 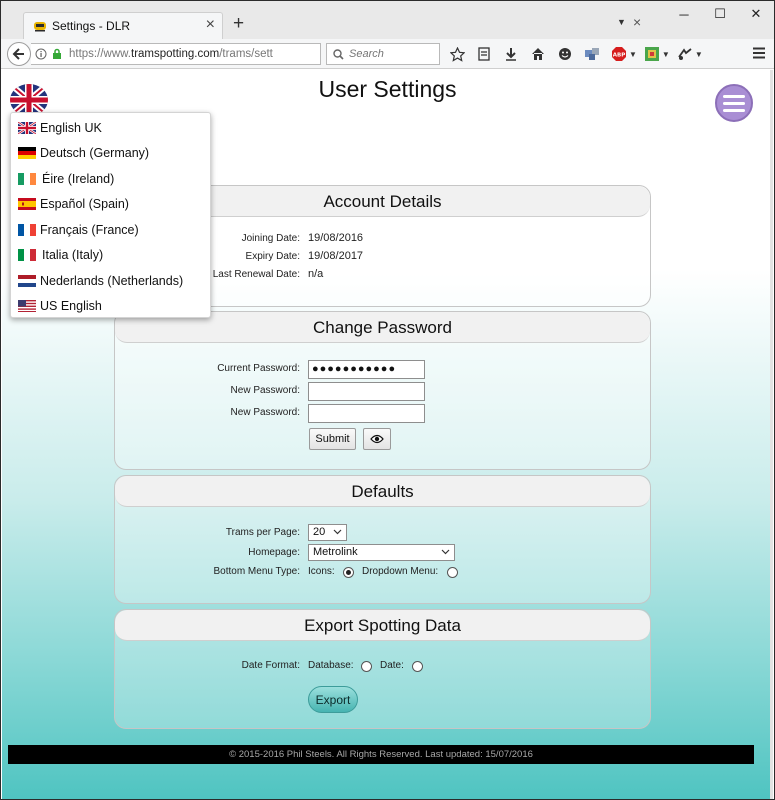 What do you see at coordinates (637, 22) in the screenshot?
I see `tabs-close-icon: ×` at bounding box center [637, 22].